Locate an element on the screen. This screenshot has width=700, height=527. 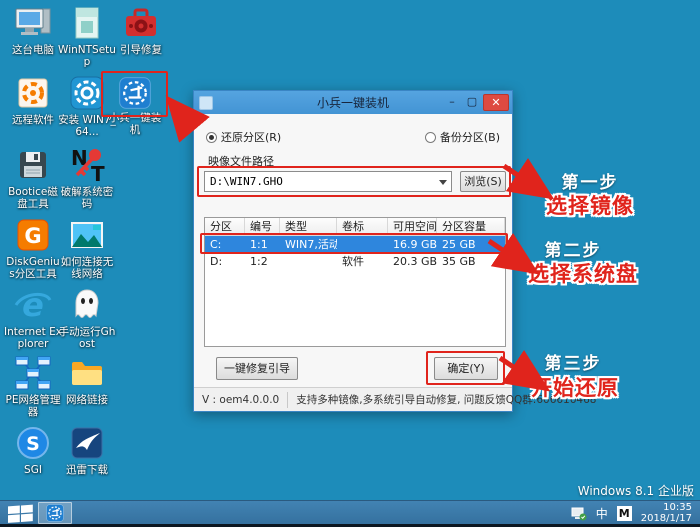
repair-boot-button: 一键修复引导 is located at coordinates (257, 368).